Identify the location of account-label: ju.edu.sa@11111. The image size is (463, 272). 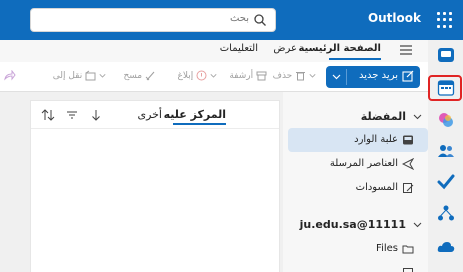
(352, 224).